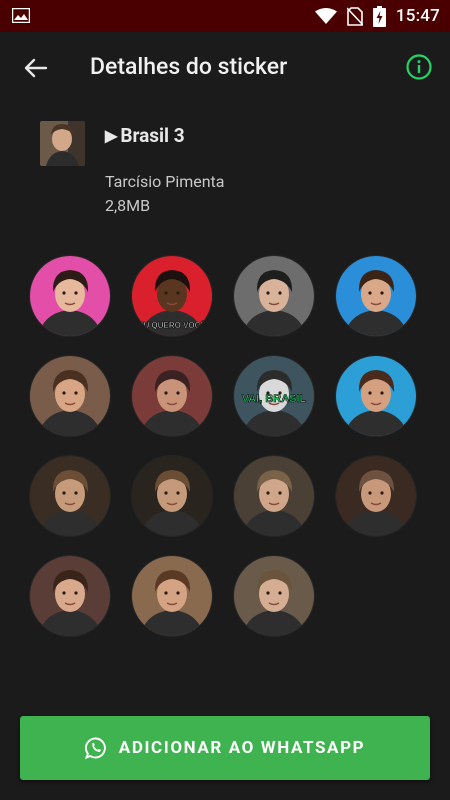 The height and width of the screenshot is (800, 450). Describe the element at coordinates (419, 67) in the screenshot. I see `info-icon` at that location.